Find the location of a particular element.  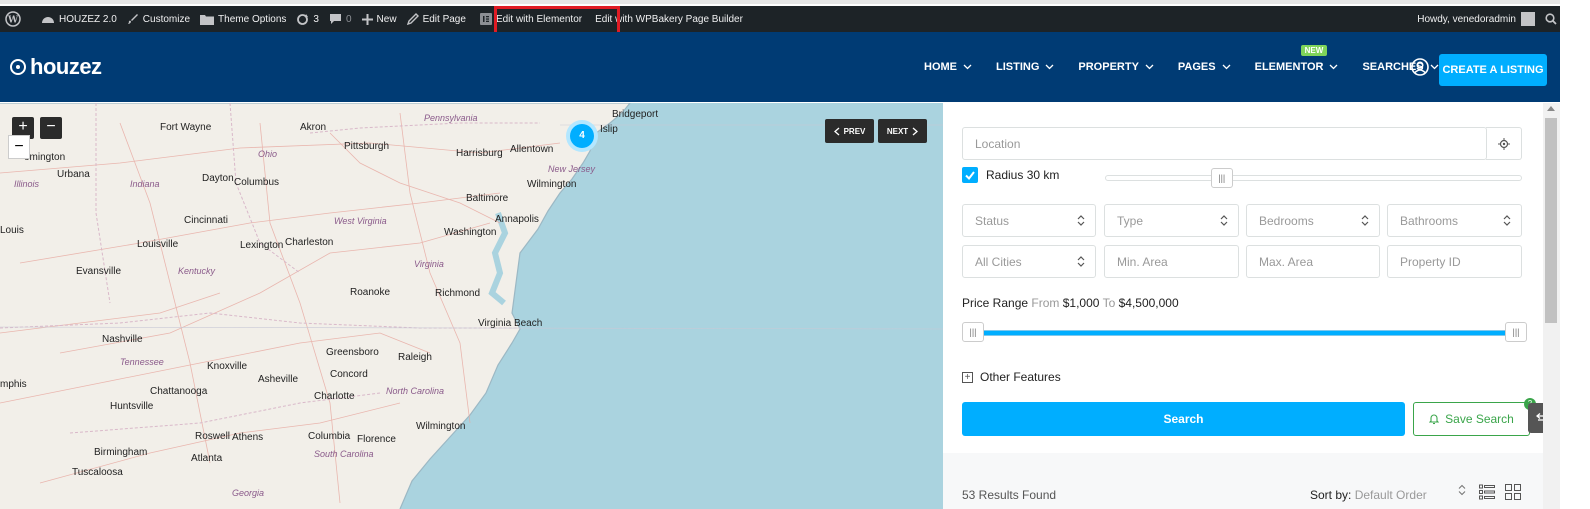

radius-checkbox is located at coordinates (970, 175).